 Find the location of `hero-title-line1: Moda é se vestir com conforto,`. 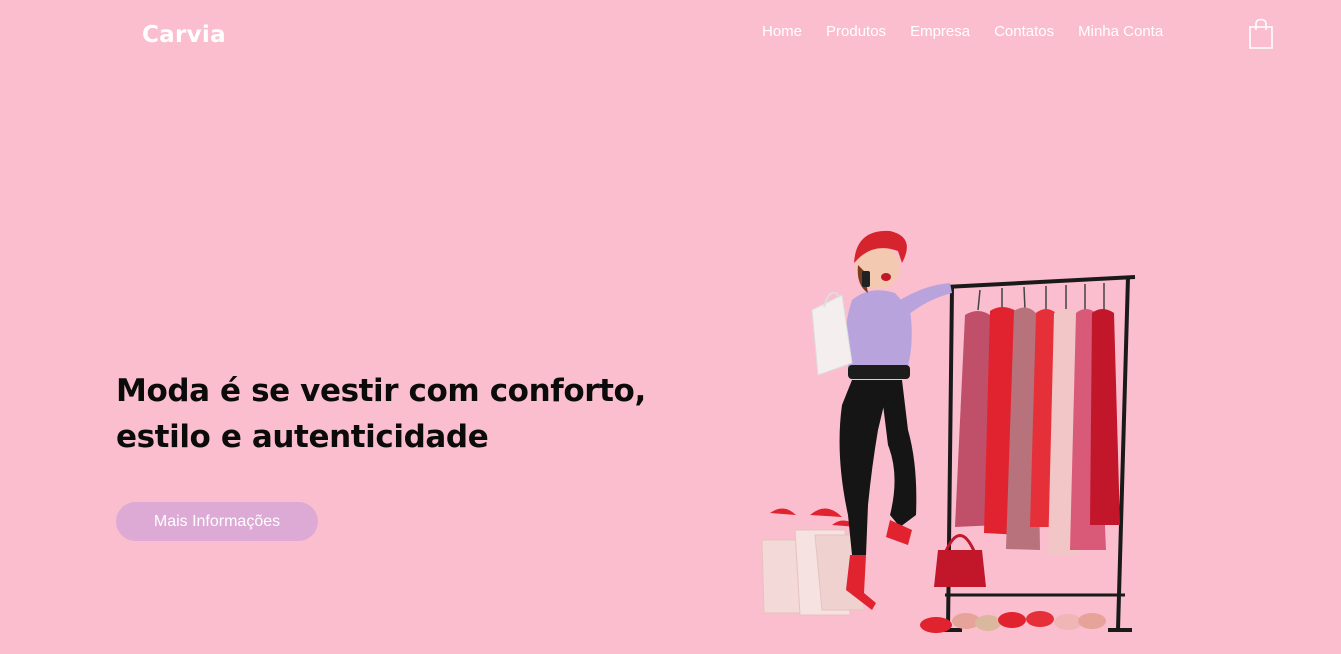

hero-title-line1: Moda é se vestir com conforto, is located at coordinates (381, 391).